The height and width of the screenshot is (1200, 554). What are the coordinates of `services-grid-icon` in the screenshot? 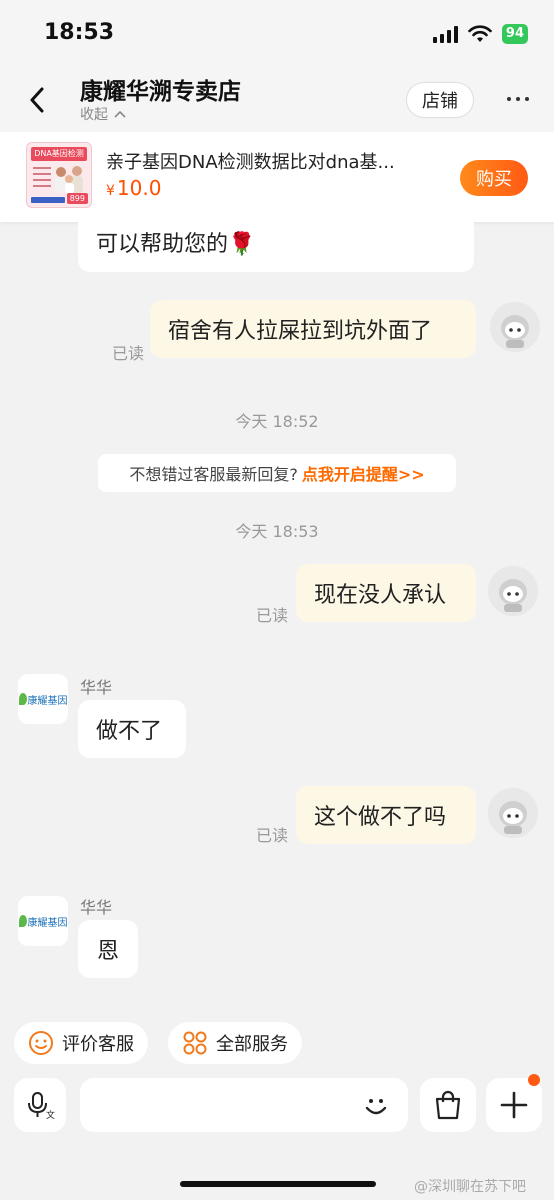 It's located at (195, 1043).